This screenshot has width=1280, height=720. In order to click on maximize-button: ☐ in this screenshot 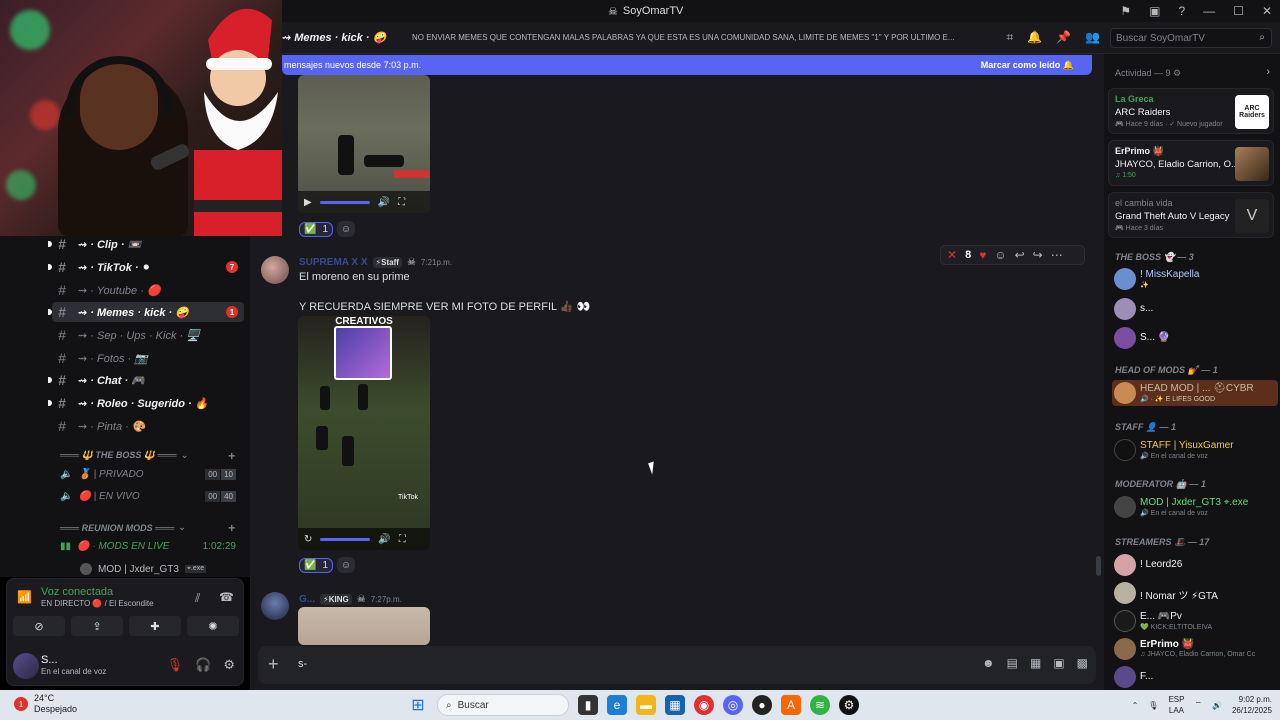, I will do `click(1238, 11)`.